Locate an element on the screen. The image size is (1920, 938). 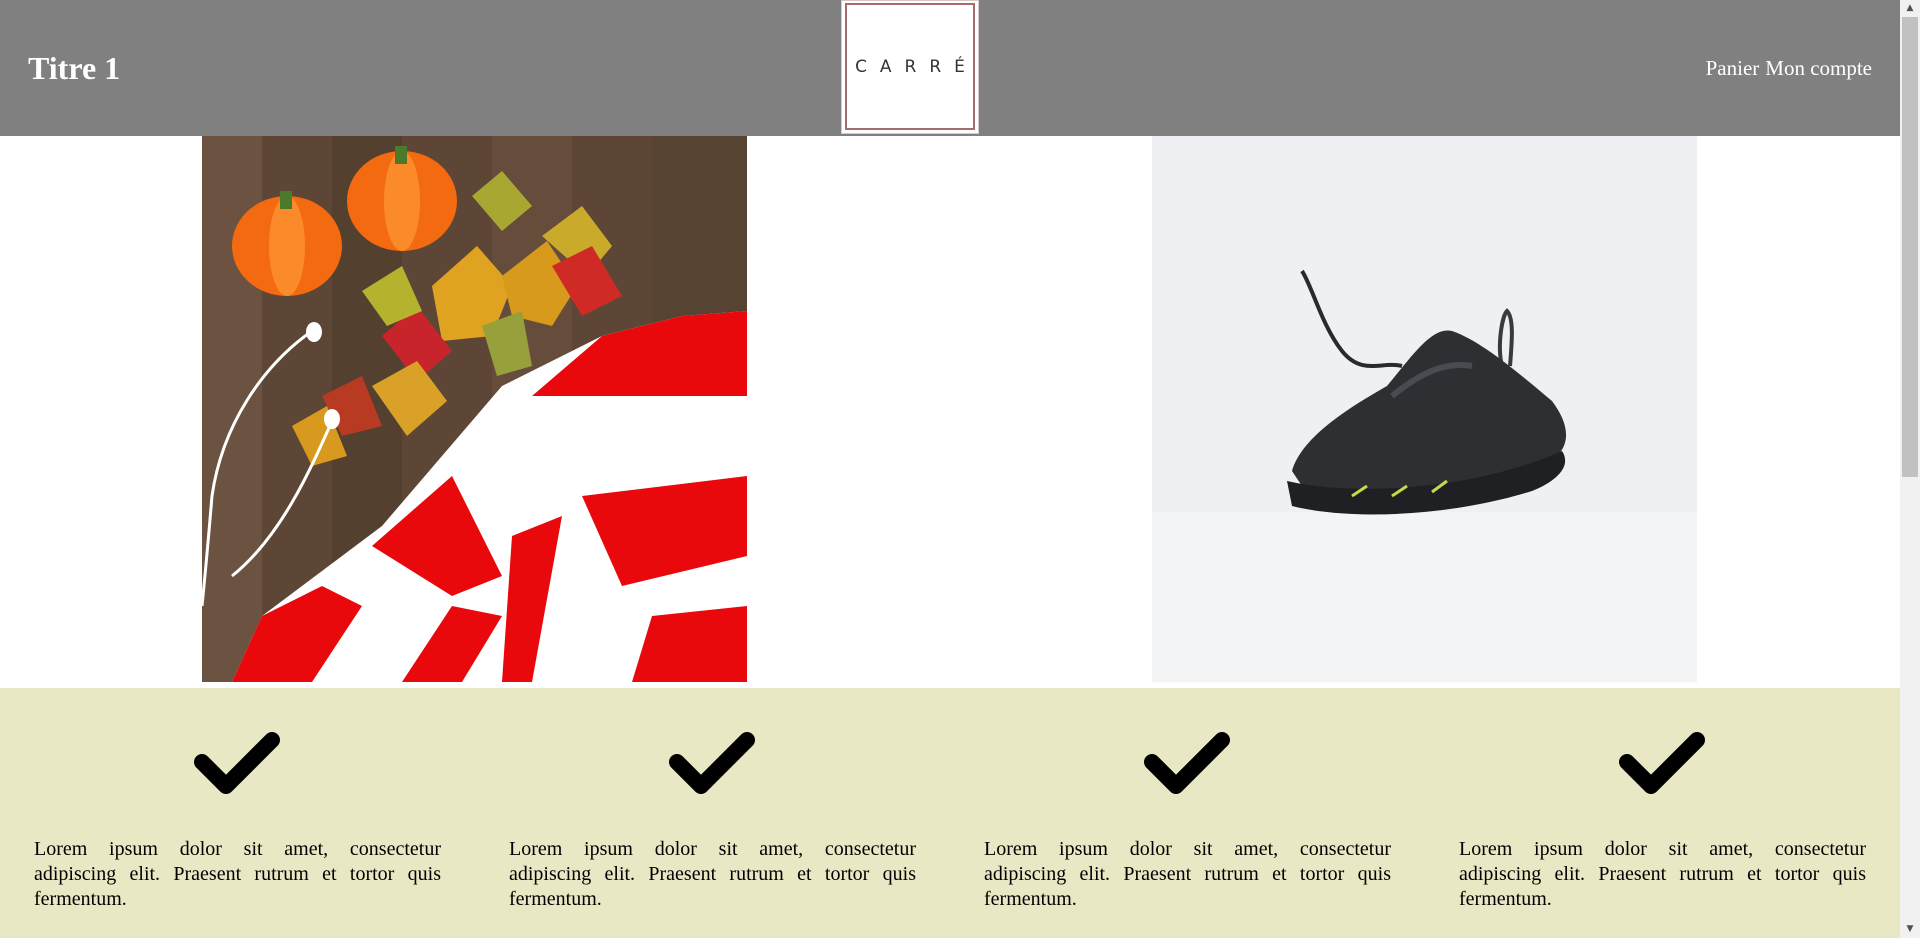
header-nav: Panier Mon compte is located at coordinates (1789, 68).